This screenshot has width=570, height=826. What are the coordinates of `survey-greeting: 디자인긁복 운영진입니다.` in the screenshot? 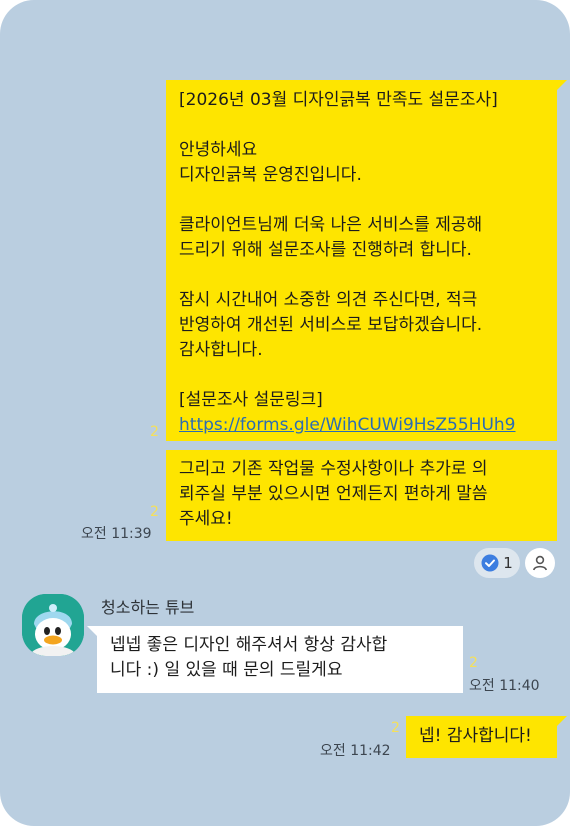 It's located at (270, 175).